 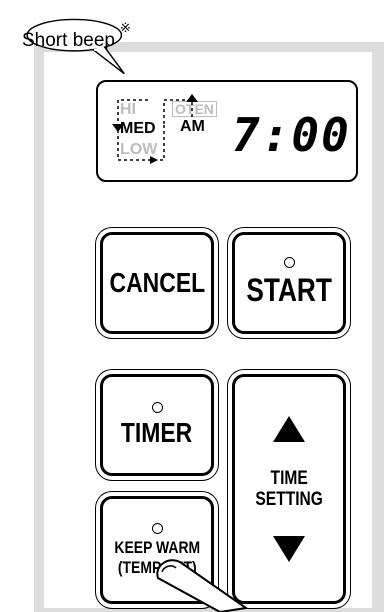 I want to click on start-button: START, so click(x=289, y=283).